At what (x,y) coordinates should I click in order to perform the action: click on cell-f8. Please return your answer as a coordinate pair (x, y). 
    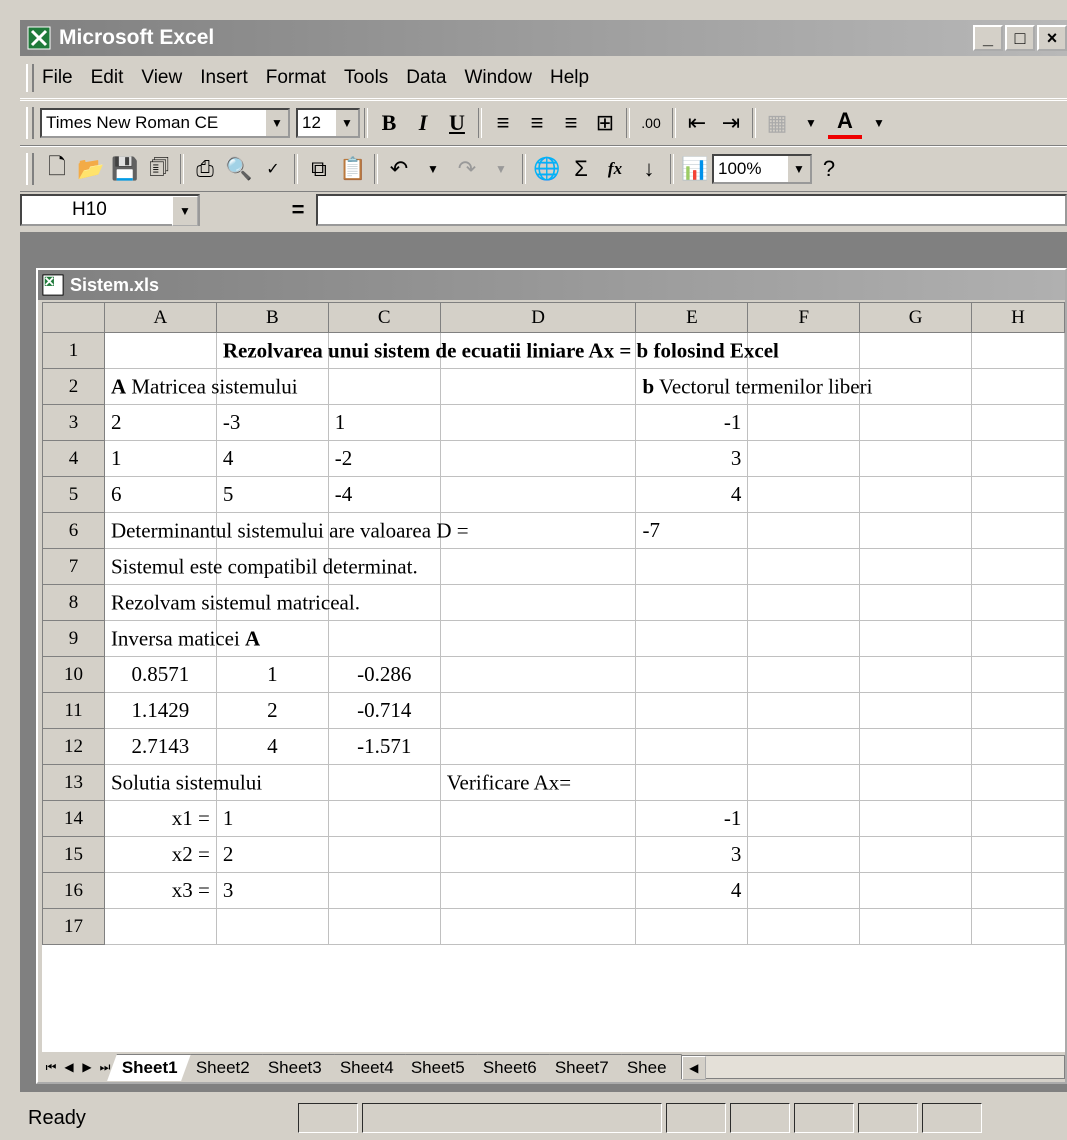
    Looking at the image, I should click on (804, 602).